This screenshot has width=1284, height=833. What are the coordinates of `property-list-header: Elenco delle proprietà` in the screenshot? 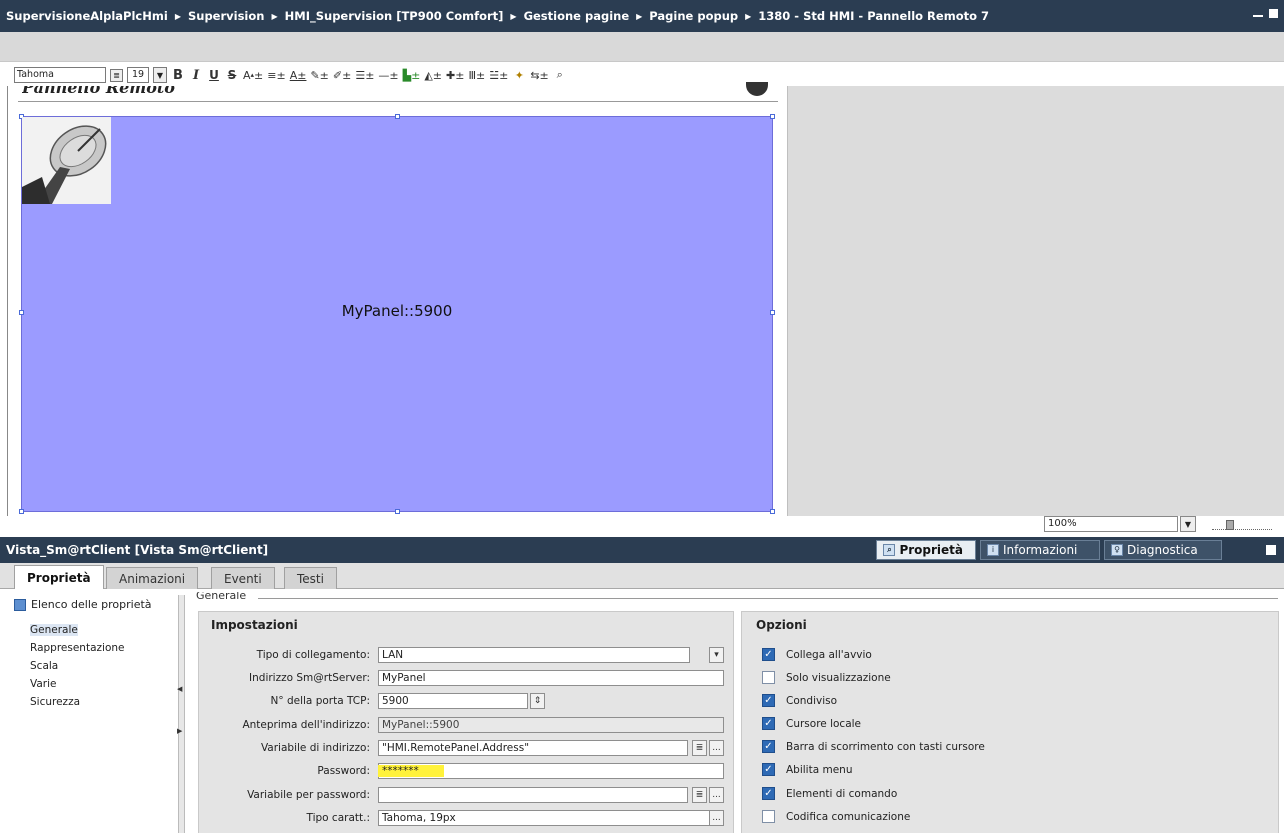 It's located at (83, 604).